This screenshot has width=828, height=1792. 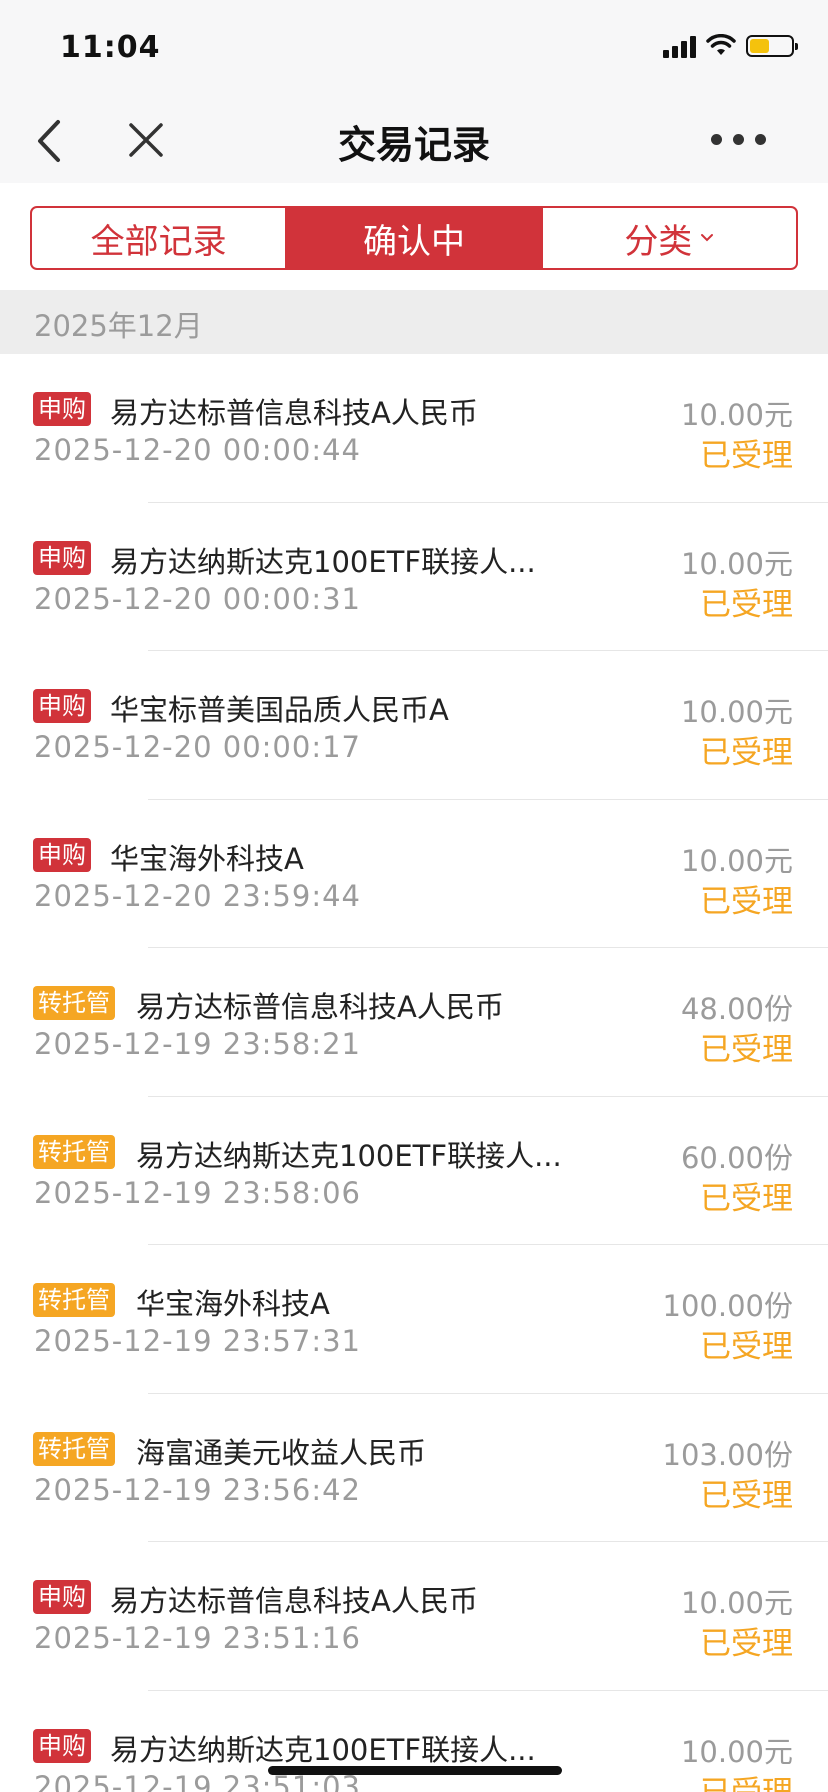 What do you see at coordinates (414, 1319) in the screenshot?
I see `list-item: 转托管 华宝海外科技A 2025-12-19 23:57:31 100.00份已受理` at bounding box center [414, 1319].